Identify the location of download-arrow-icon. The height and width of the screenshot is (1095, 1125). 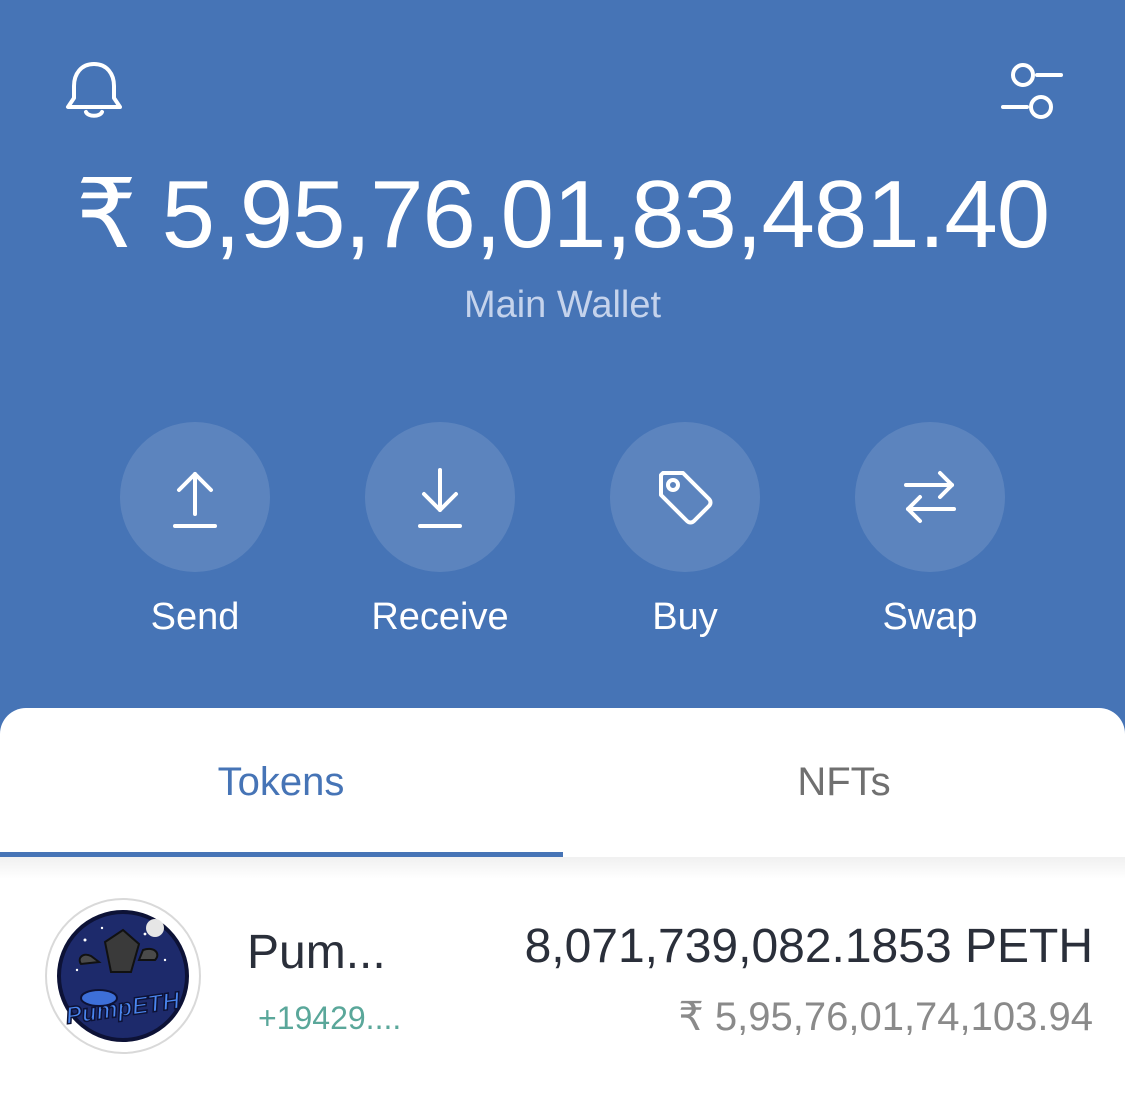
(440, 498).